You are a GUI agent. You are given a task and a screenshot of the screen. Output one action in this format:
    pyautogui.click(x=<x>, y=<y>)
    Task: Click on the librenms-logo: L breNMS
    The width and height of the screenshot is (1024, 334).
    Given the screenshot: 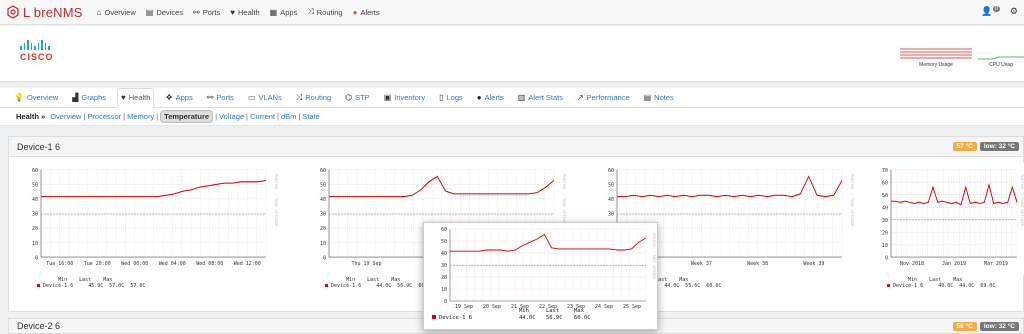 What is the action you would take?
    pyautogui.click(x=44, y=12)
    